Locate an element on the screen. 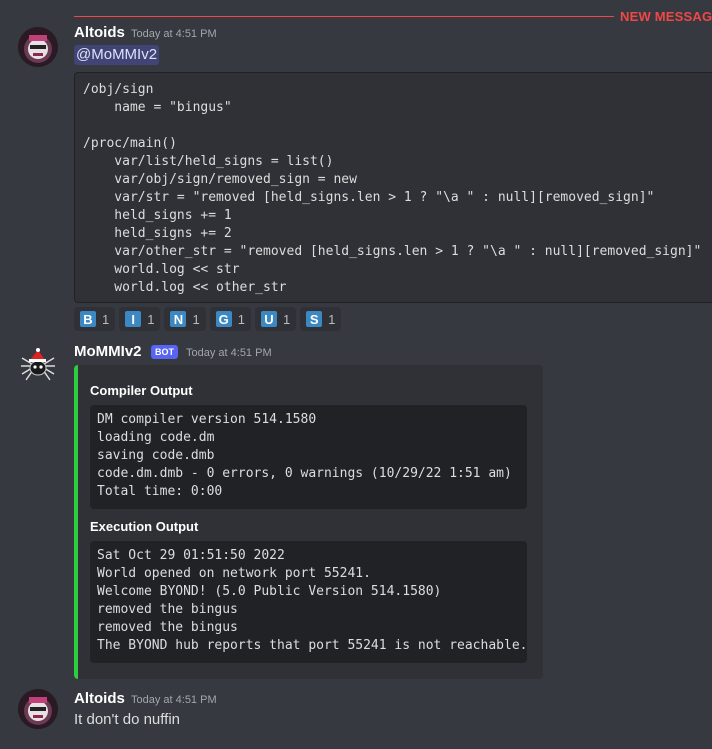 This screenshot has height=749, width=712. reaction-g: G1 is located at coordinates (230, 319).